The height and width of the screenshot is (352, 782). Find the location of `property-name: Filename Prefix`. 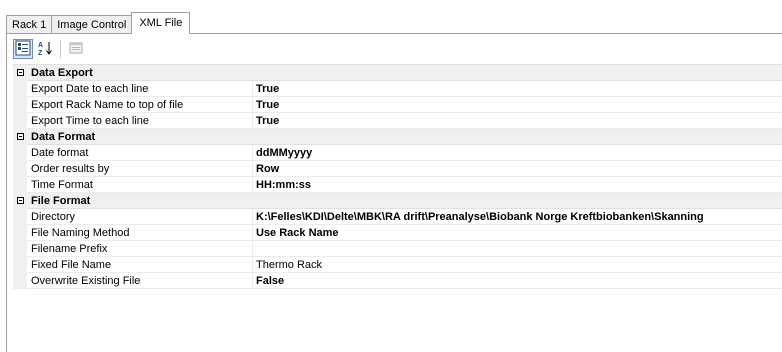

property-name: Filename Prefix is located at coordinates (140, 248).